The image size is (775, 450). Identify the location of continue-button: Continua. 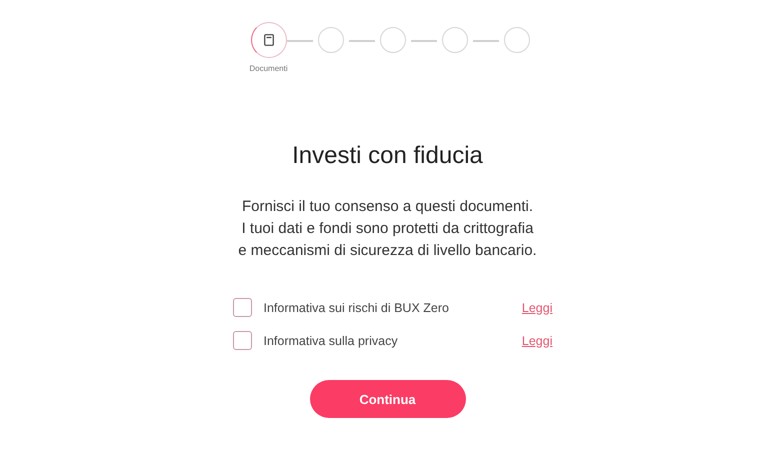
(388, 399).